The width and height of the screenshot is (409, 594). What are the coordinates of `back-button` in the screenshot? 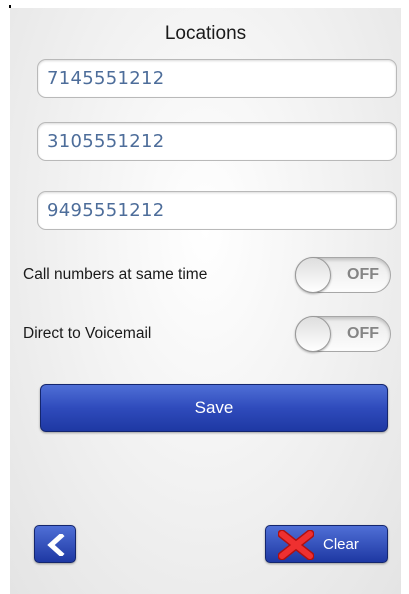 It's located at (55, 544).